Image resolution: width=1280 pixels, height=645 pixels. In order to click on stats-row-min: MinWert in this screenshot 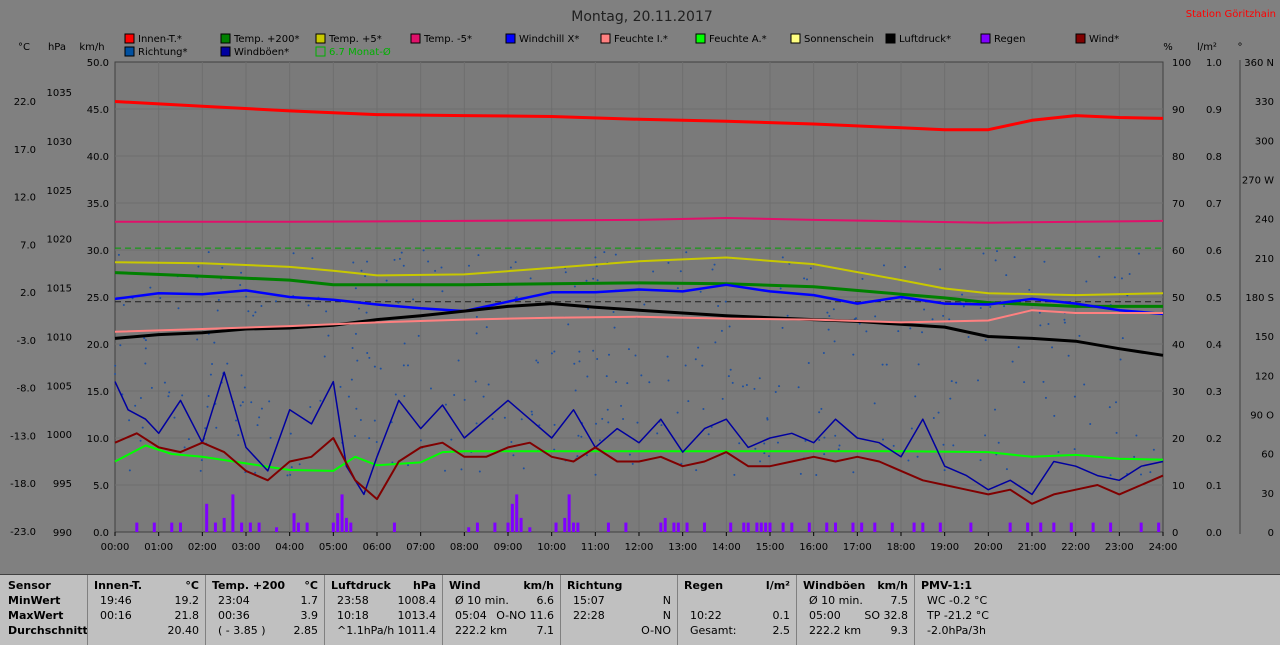, I will do `click(34, 600)`.